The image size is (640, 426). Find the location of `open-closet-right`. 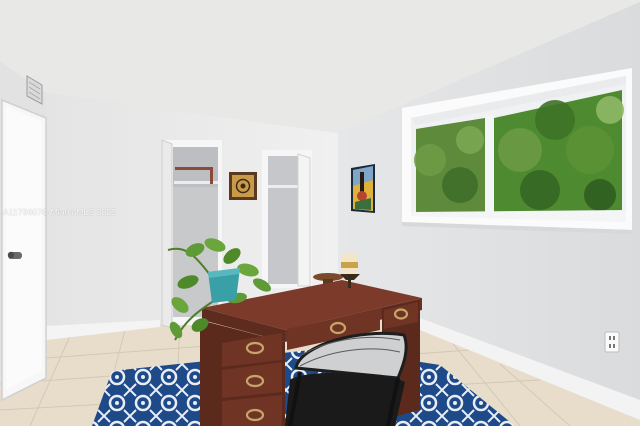

open-closet-right is located at coordinates (287, 219).